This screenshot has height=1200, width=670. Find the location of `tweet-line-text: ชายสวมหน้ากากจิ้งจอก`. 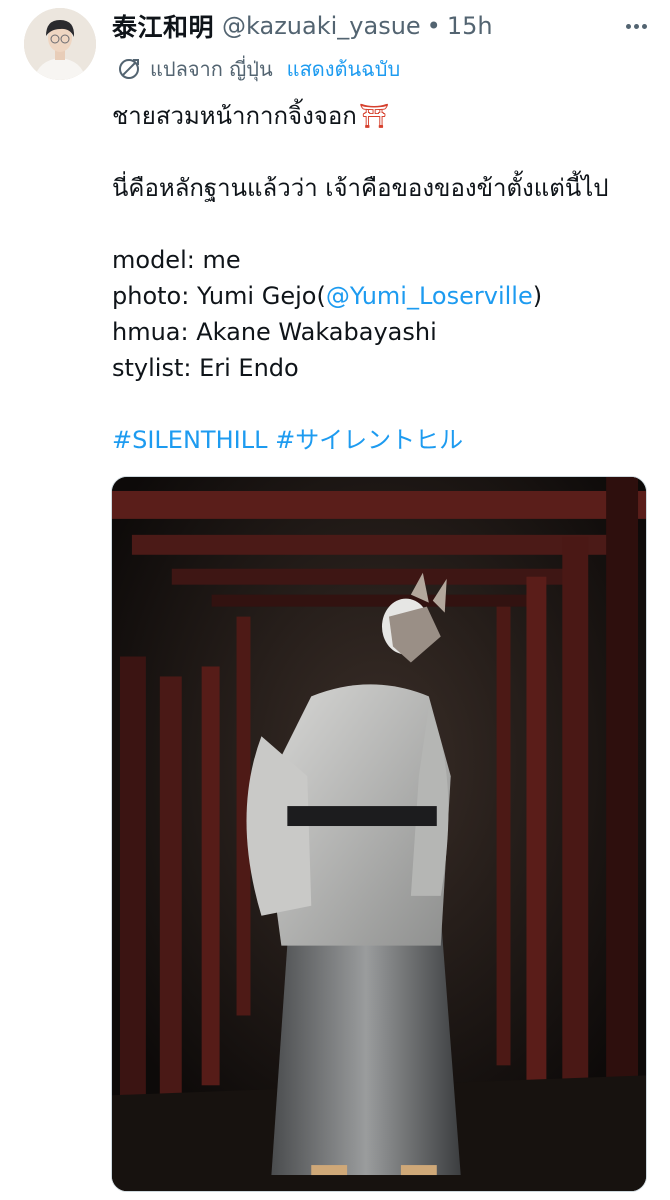

tweet-line-text: ชายสวมหน้ากากจิ้งจอก is located at coordinates (234, 116).